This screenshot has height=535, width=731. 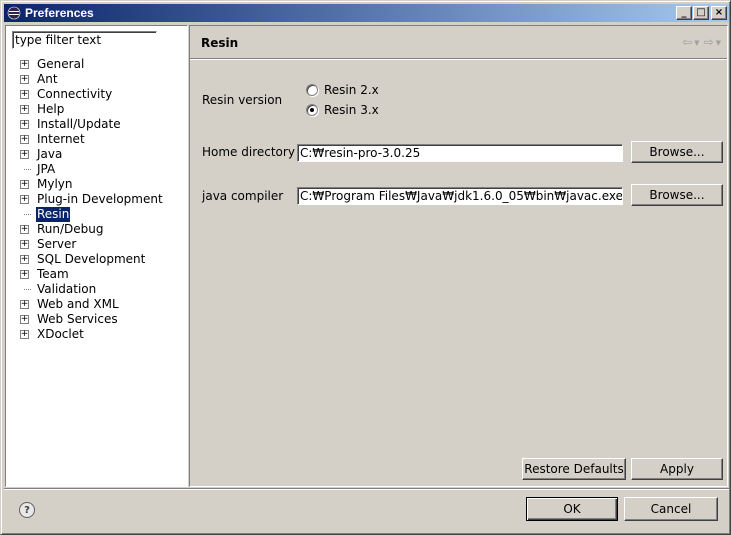 I want to click on back-dropdown-icon: ▼, so click(x=696, y=42).